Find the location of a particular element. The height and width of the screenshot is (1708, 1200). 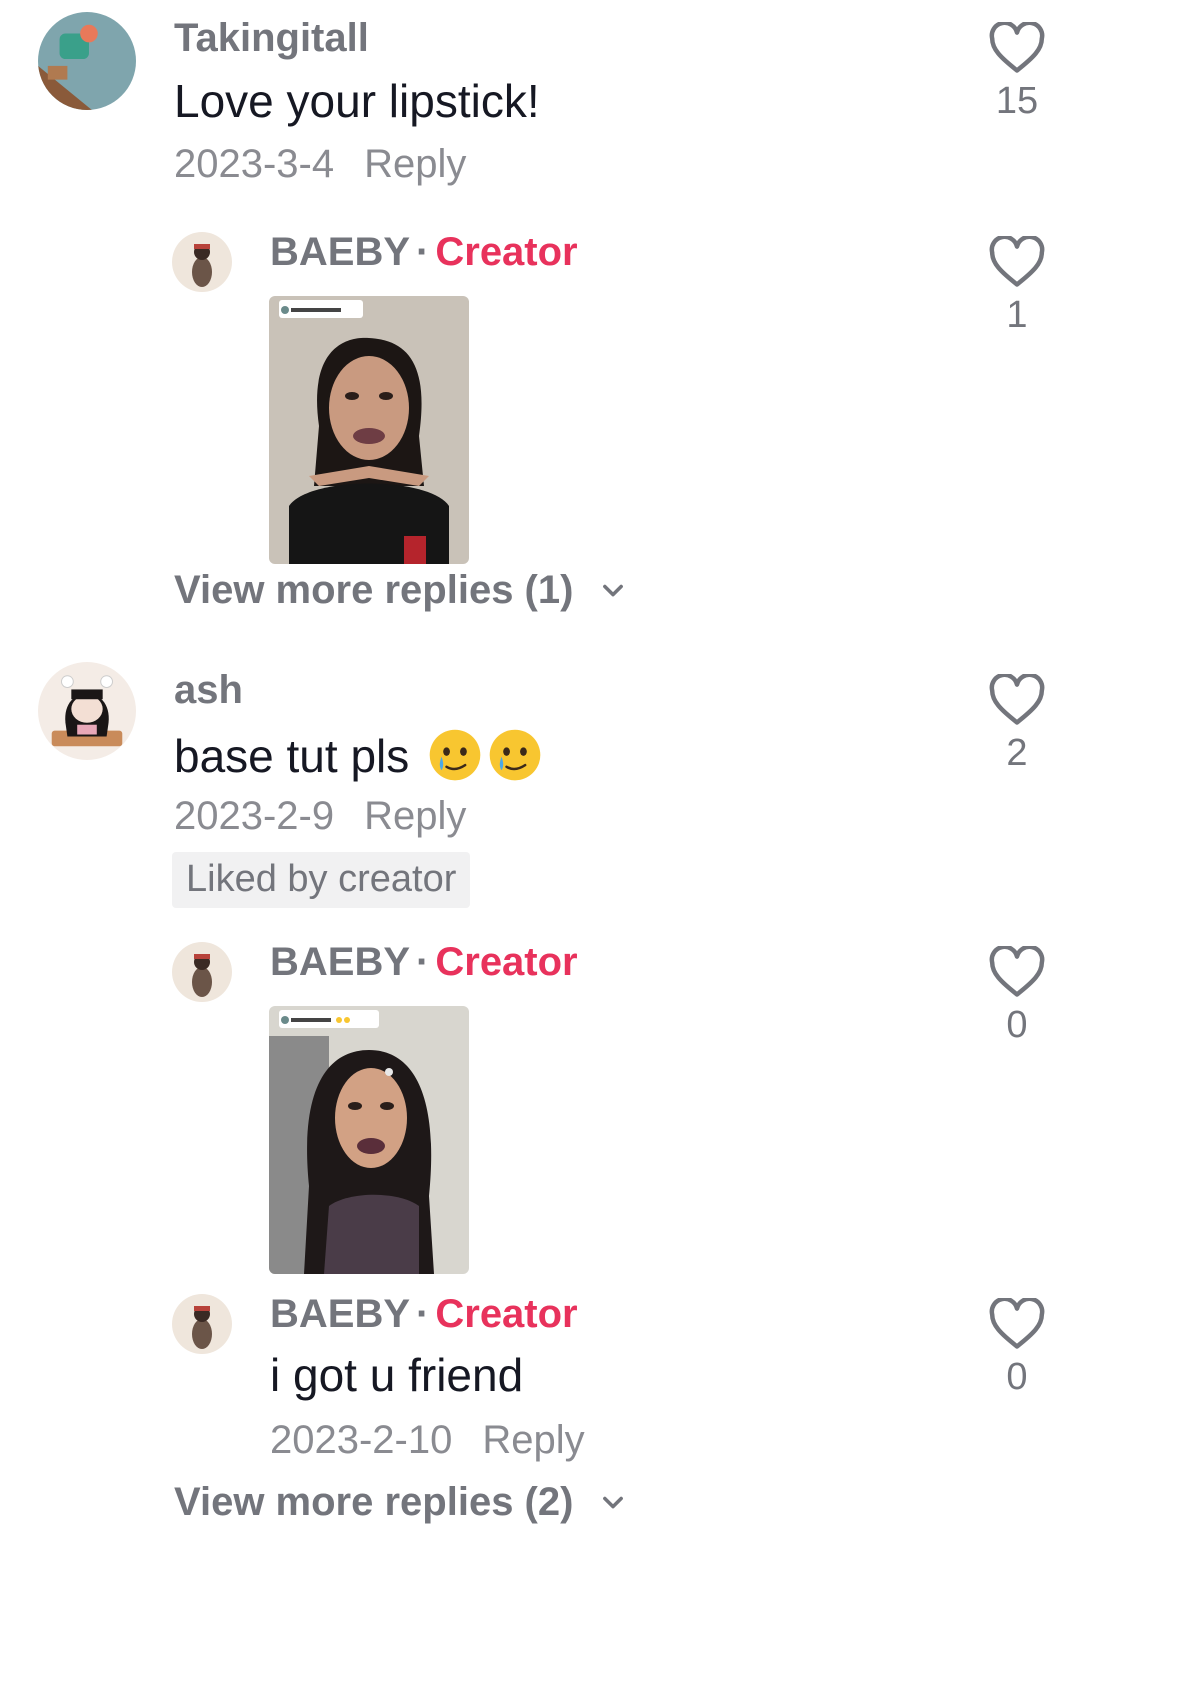

reply-date: 2023-2-10 is located at coordinates (361, 1440).